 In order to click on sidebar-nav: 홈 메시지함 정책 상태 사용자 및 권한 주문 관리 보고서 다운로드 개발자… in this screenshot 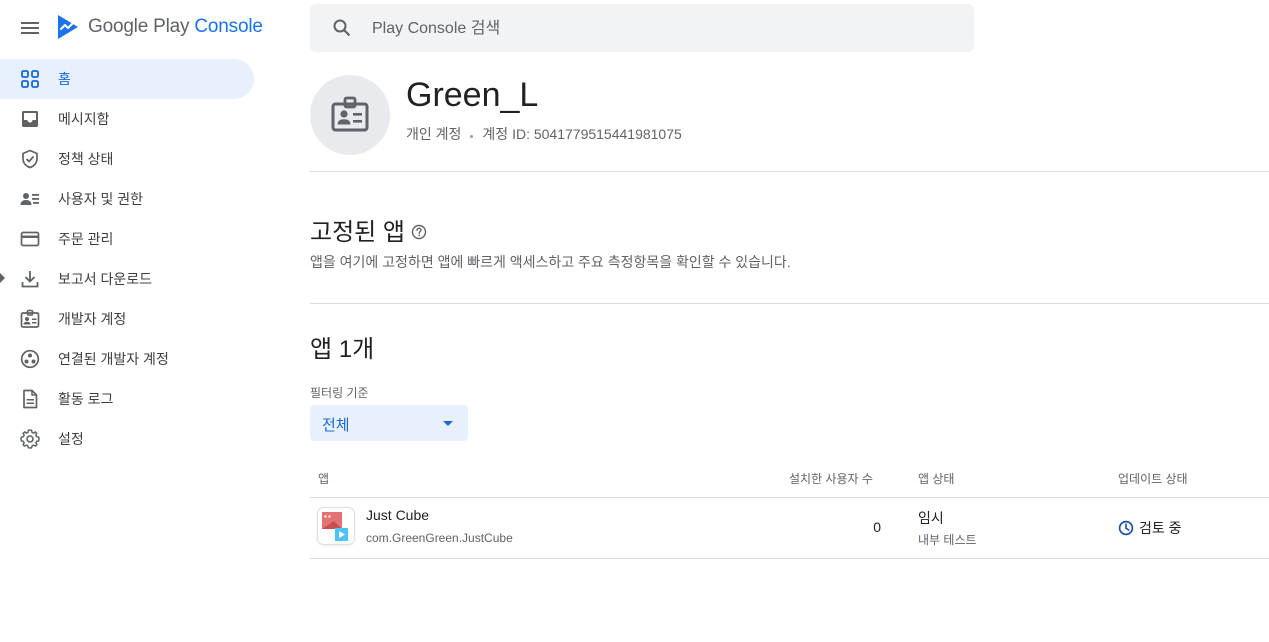, I will do `click(135, 259)`.